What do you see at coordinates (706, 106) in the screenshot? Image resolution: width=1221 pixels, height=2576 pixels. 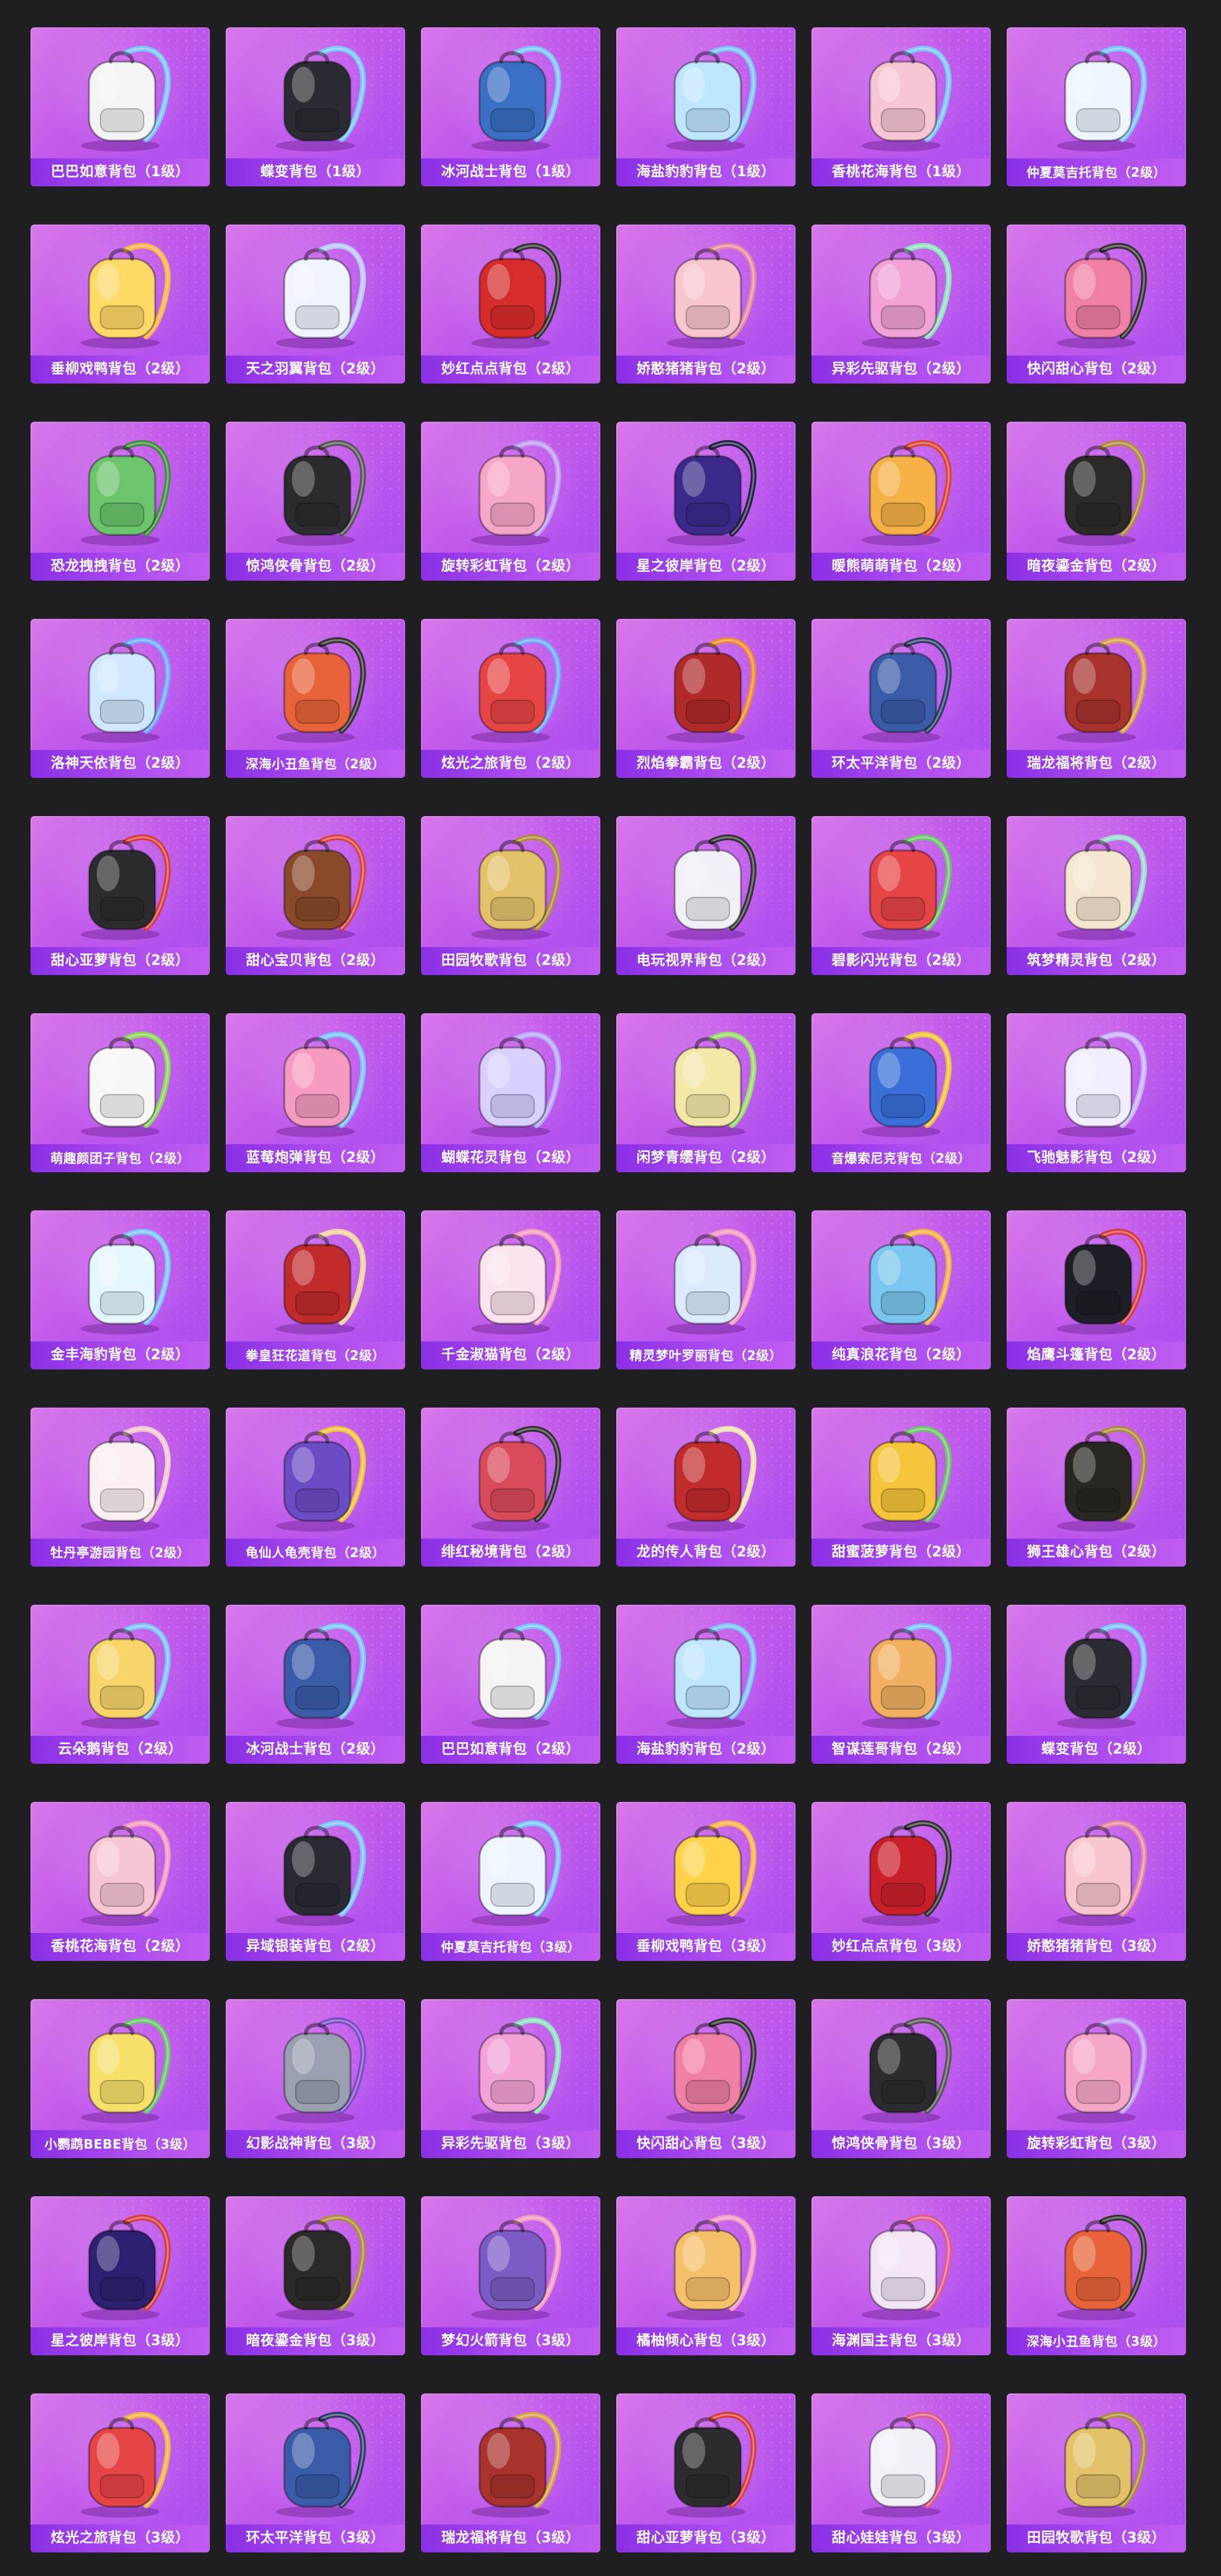 I see `backpack-card: 海盐豹豹背包（1级）` at bounding box center [706, 106].